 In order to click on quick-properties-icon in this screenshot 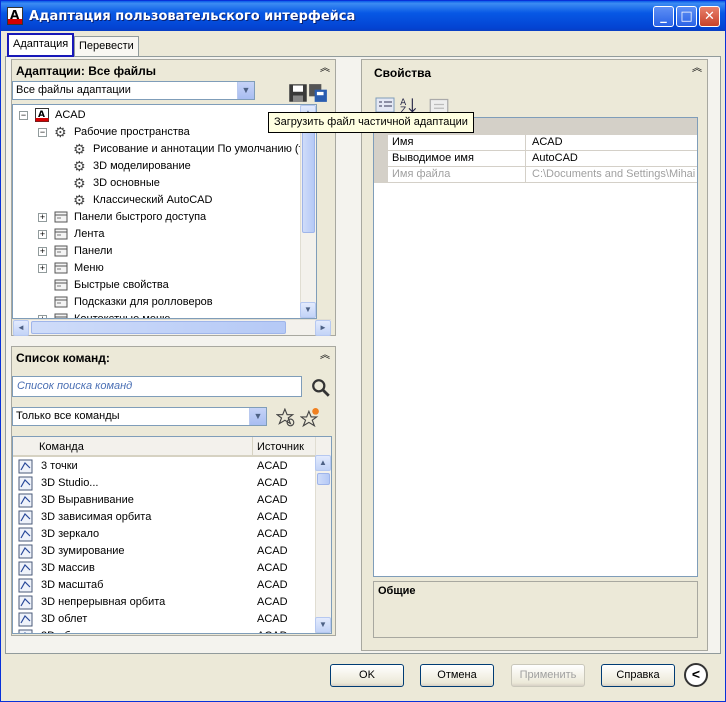, I will do `click(61, 285)`.